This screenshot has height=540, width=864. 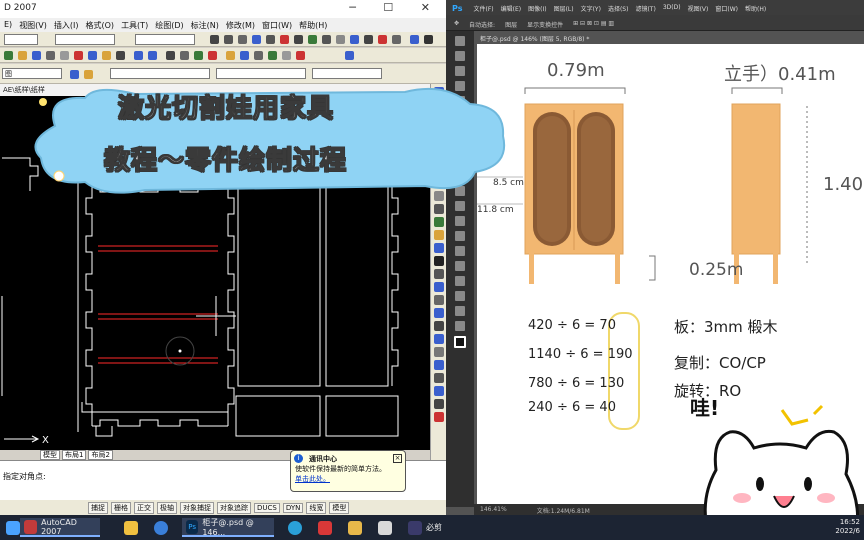 I want to click on menu-dimension: 标注(N), so click(x=205, y=25).